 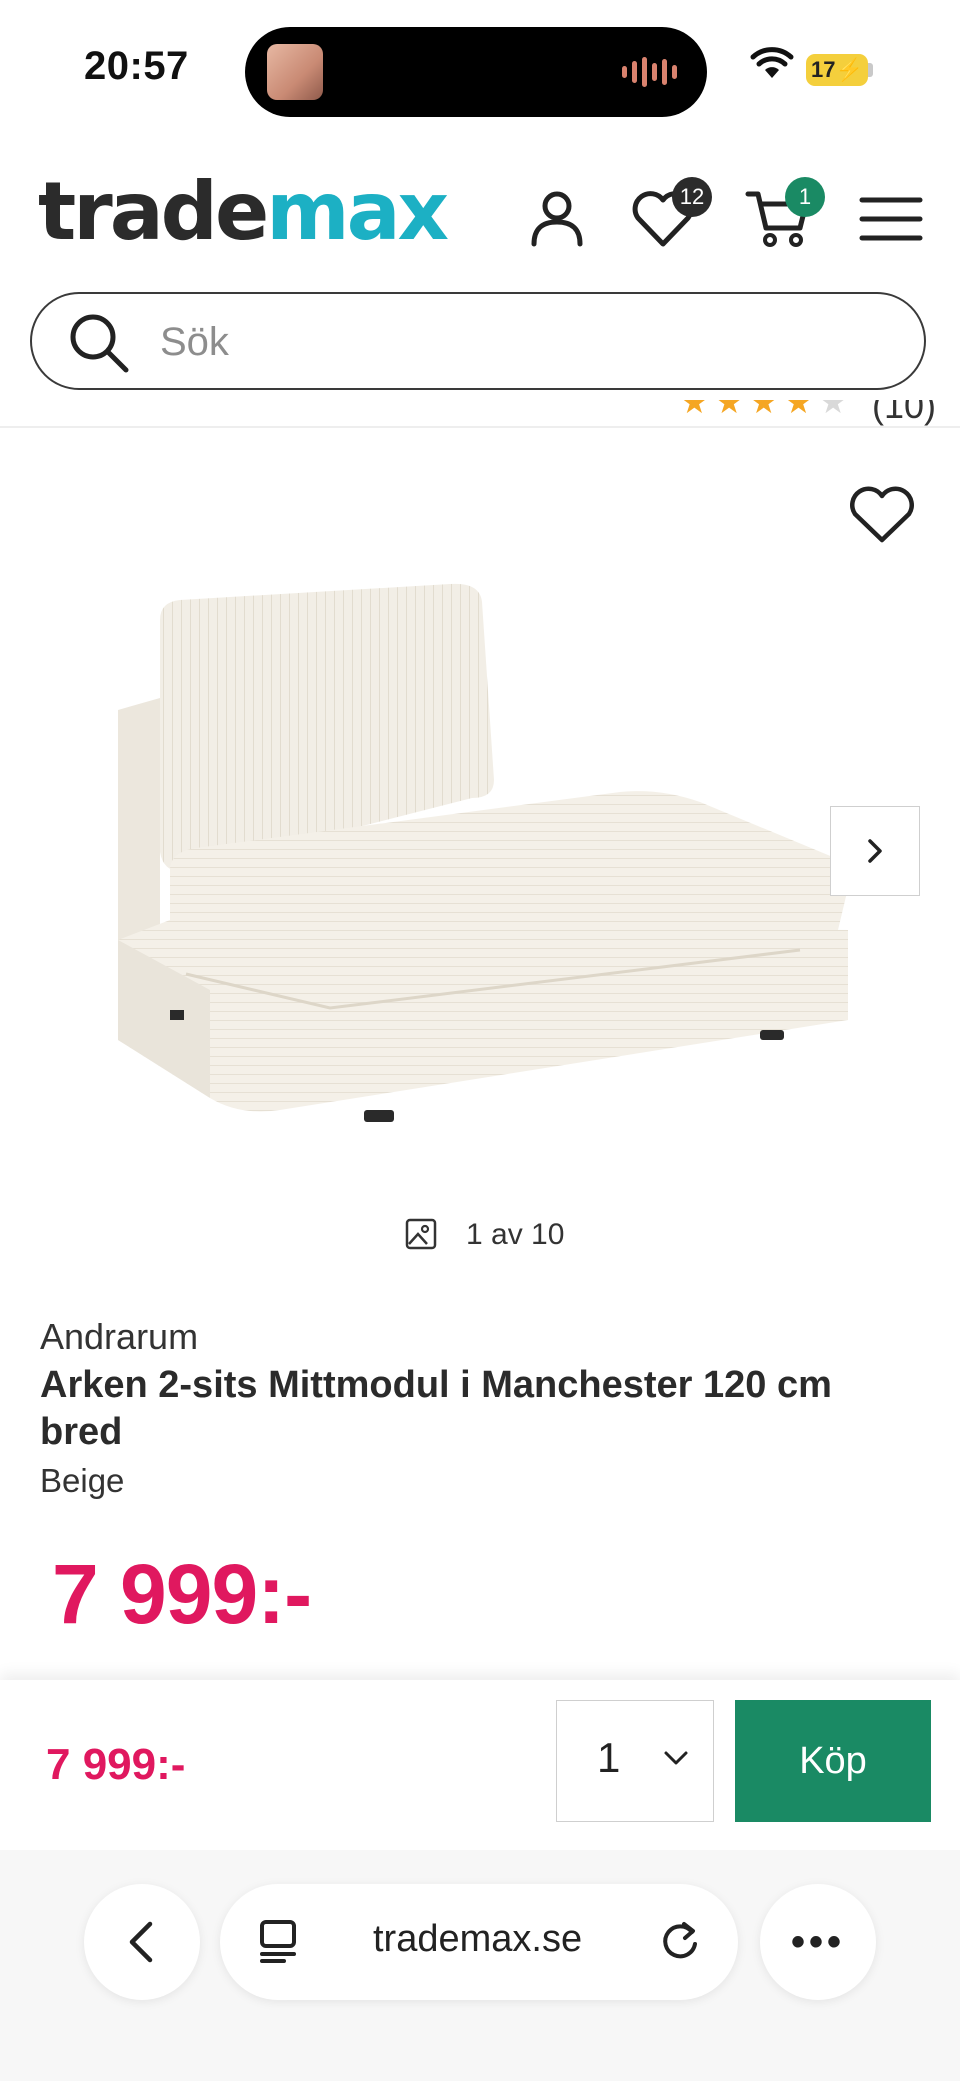 I want to click on tab-overview-icon, so click(x=278, y=1941).